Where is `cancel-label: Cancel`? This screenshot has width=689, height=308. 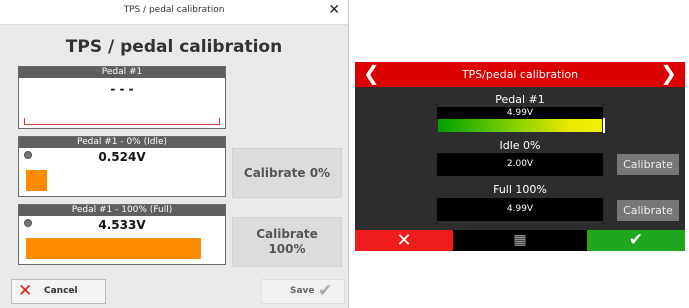 cancel-label: Cancel is located at coordinates (61, 291).